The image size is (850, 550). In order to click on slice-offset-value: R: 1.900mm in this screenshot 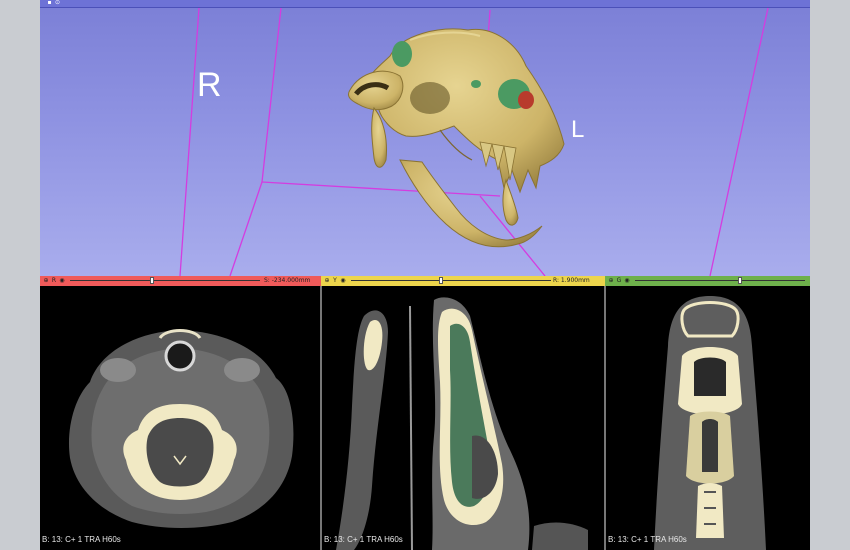, I will do `click(571, 280)`.